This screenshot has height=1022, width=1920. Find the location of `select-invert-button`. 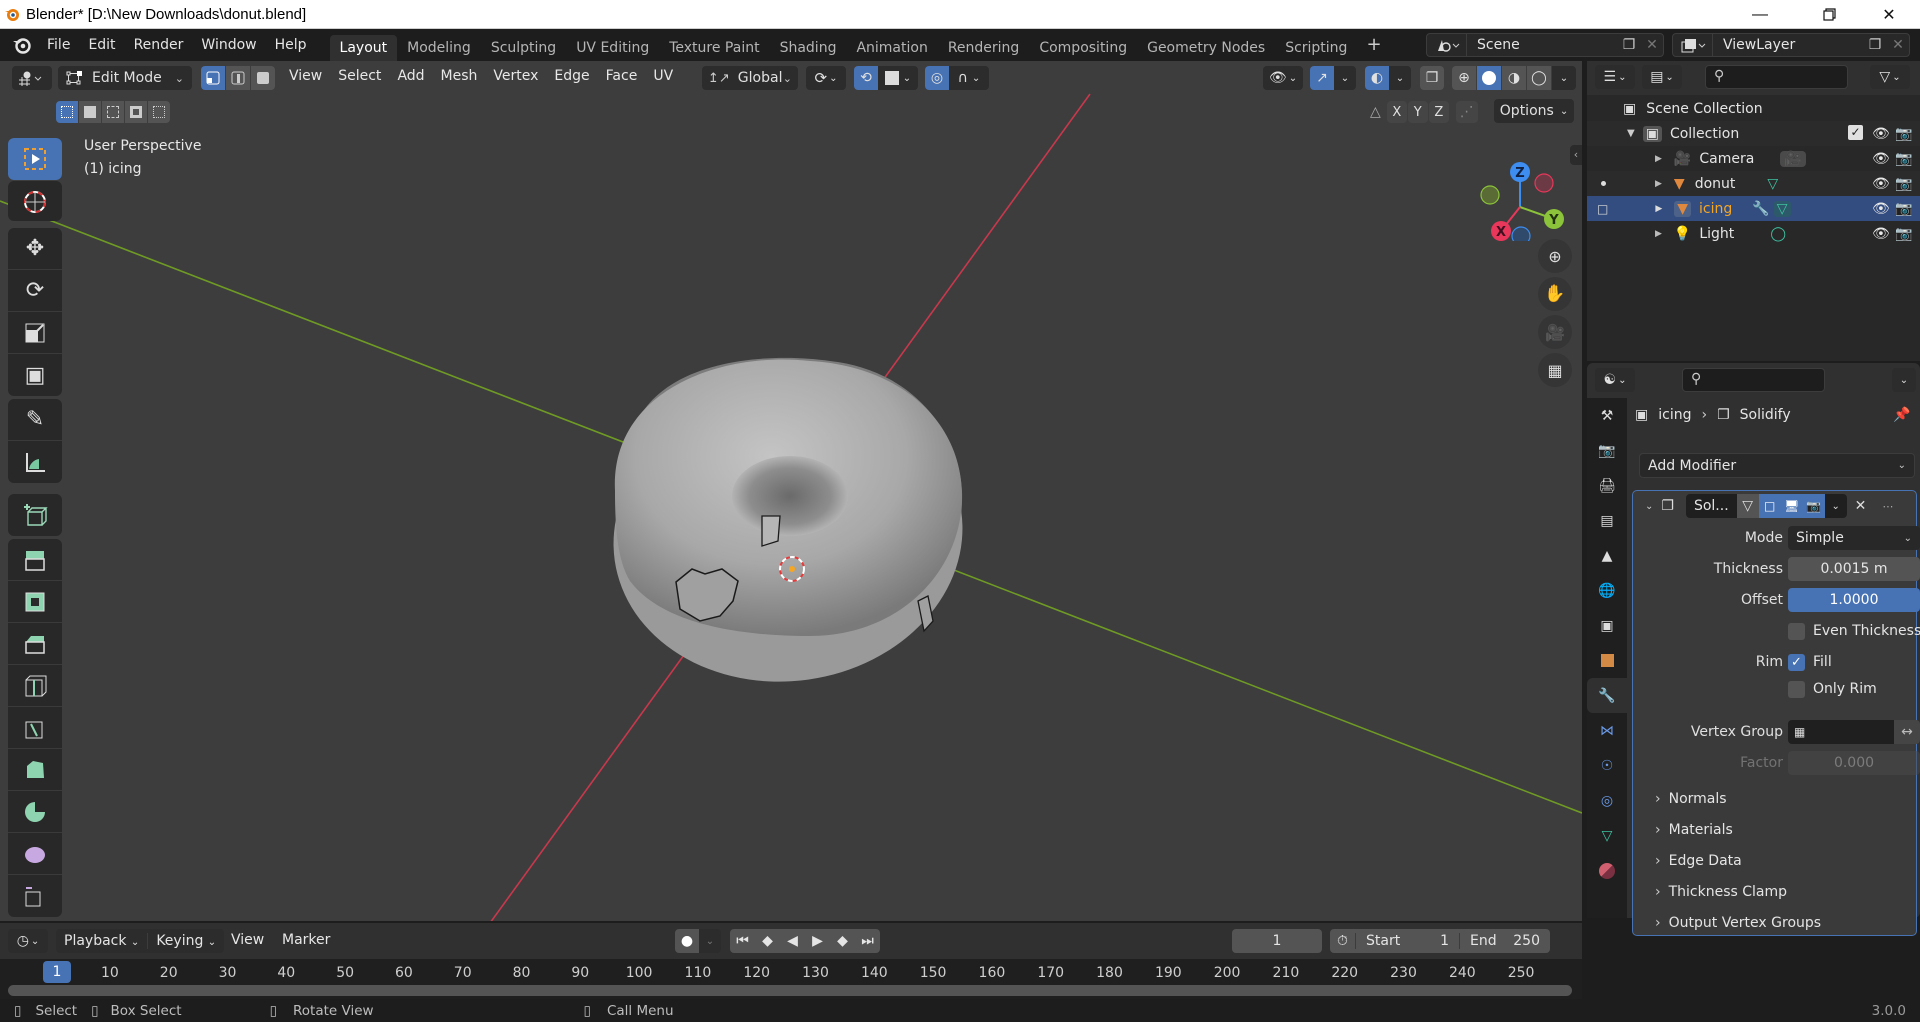

select-invert-button is located at coordinates (136, 112).